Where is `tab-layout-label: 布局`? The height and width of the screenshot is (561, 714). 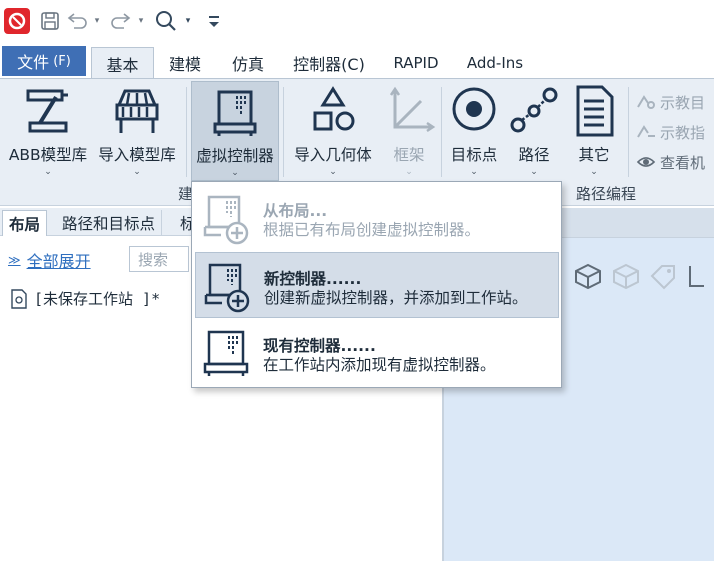
tab-layout-label: 布局 is located at coordinates (25, 224).